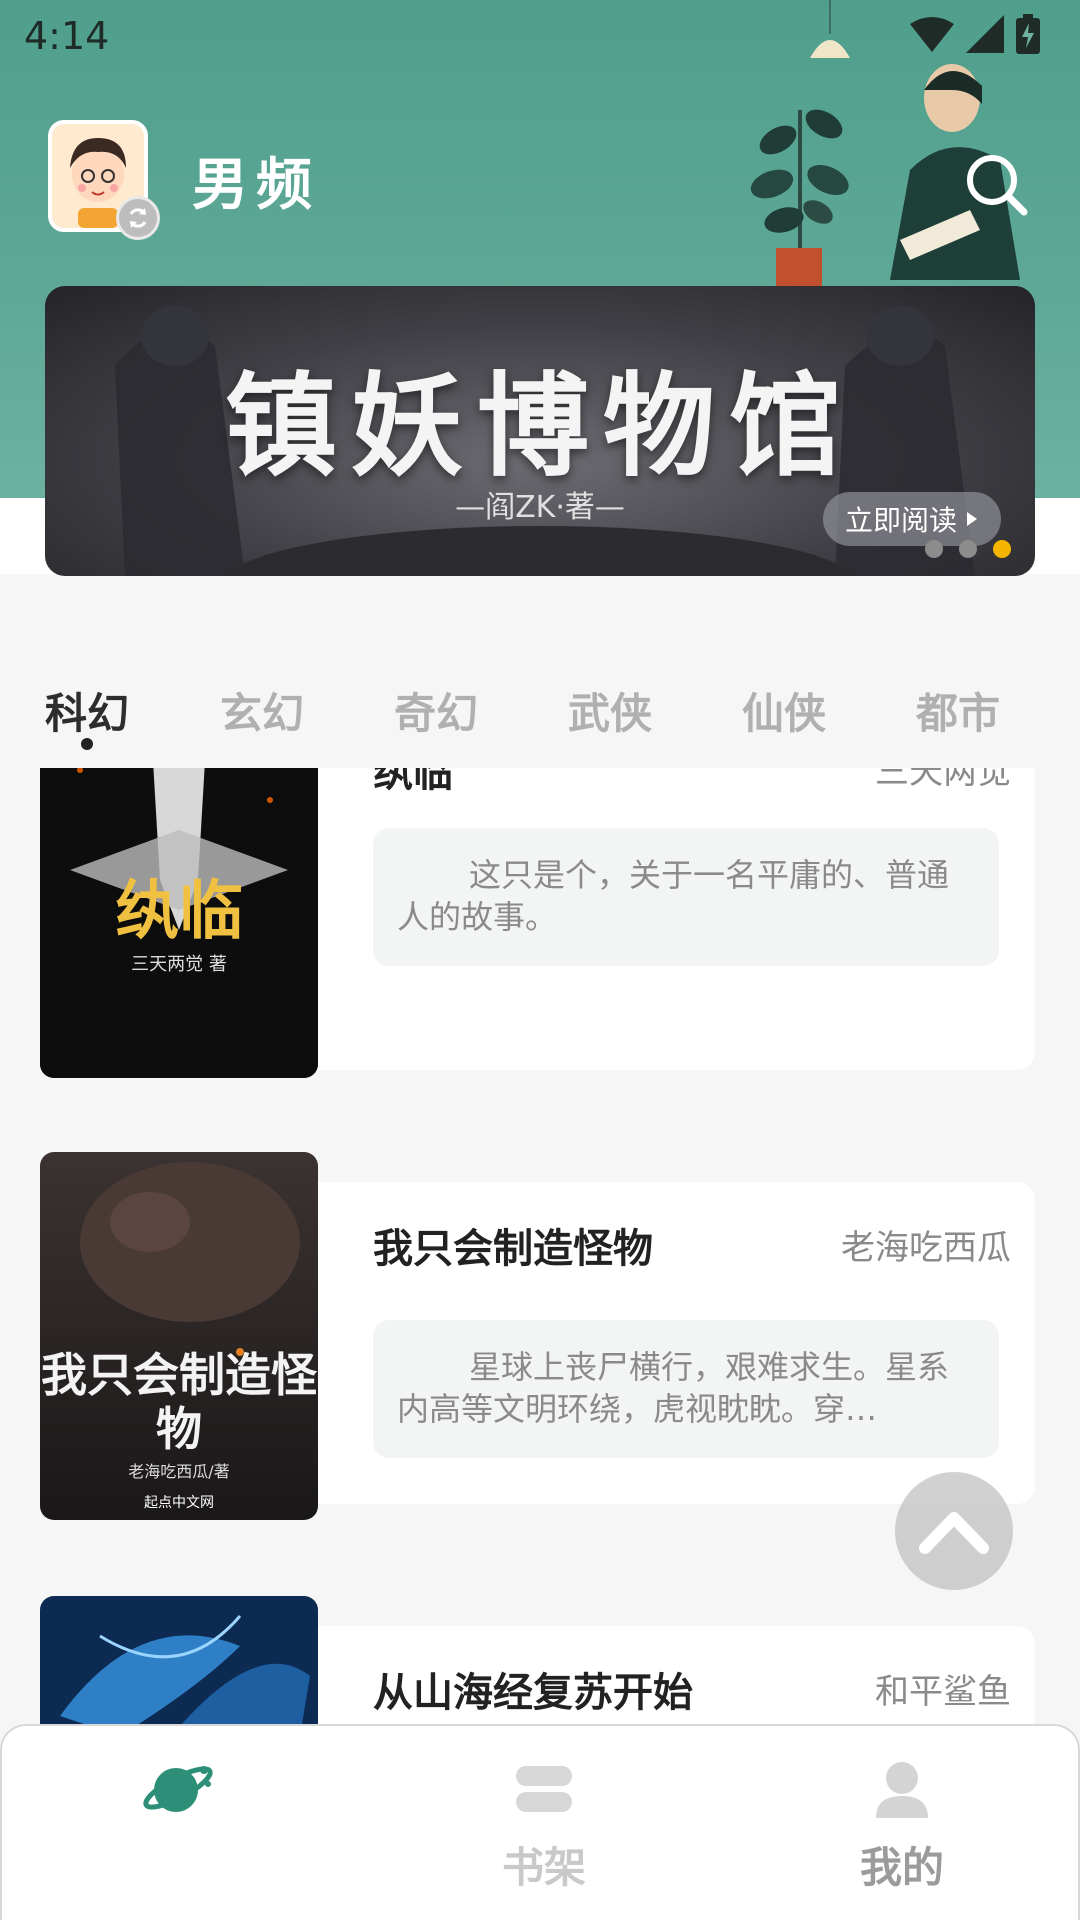 This screenshot has width=1080, height=1920. I want to click on tab-wuxia: 武侠, so click(610, 710).